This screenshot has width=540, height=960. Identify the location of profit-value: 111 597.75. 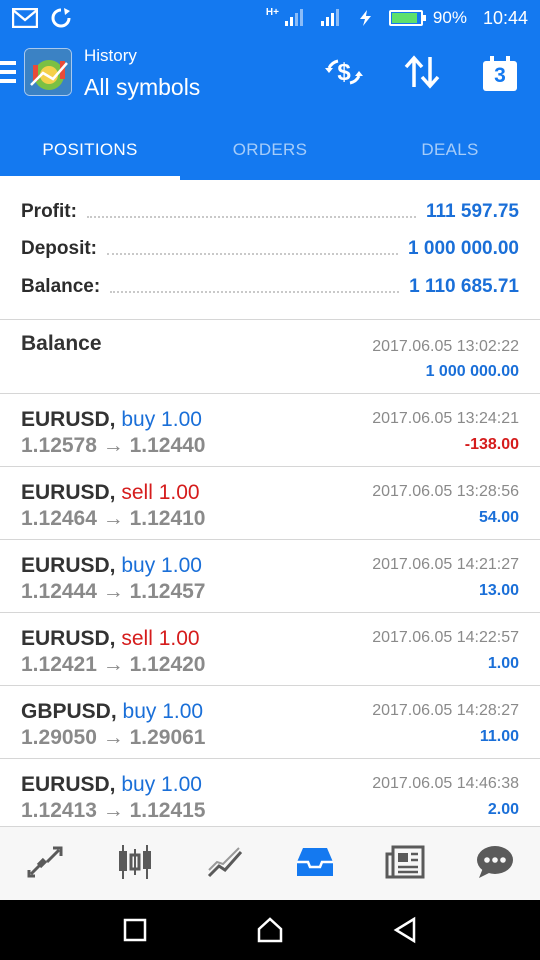
(472, 211).